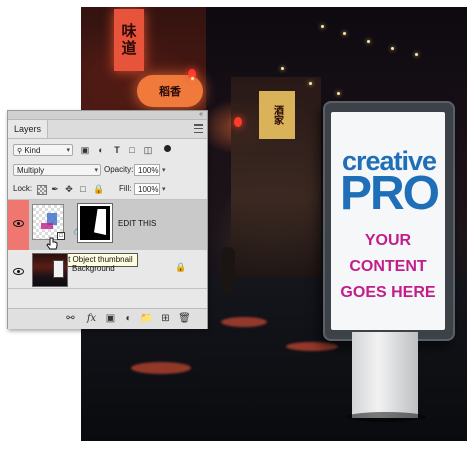  What do you see at coordinates (107, 288) in the screenshot?
I see `divider` at bounding box center [107, 288].